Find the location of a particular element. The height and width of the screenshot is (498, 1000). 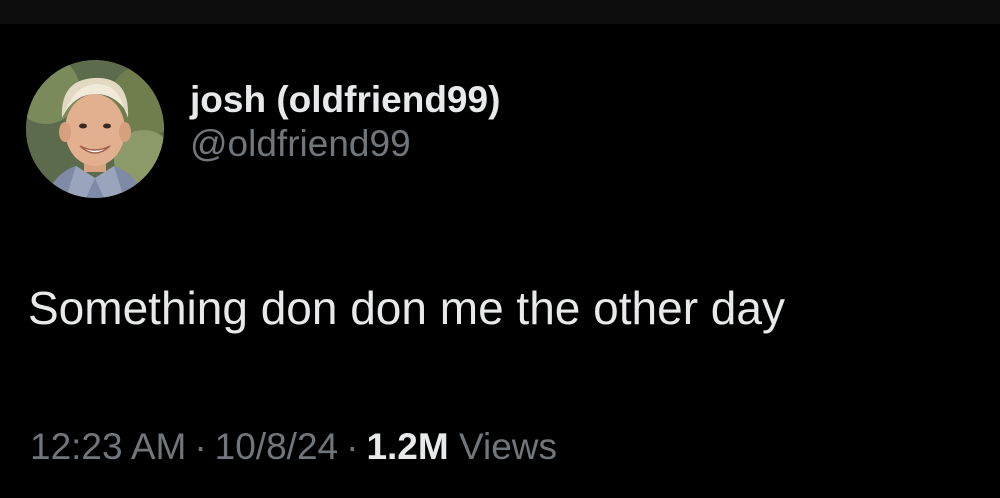

views-label: Views is located at coordinates (508, 446).